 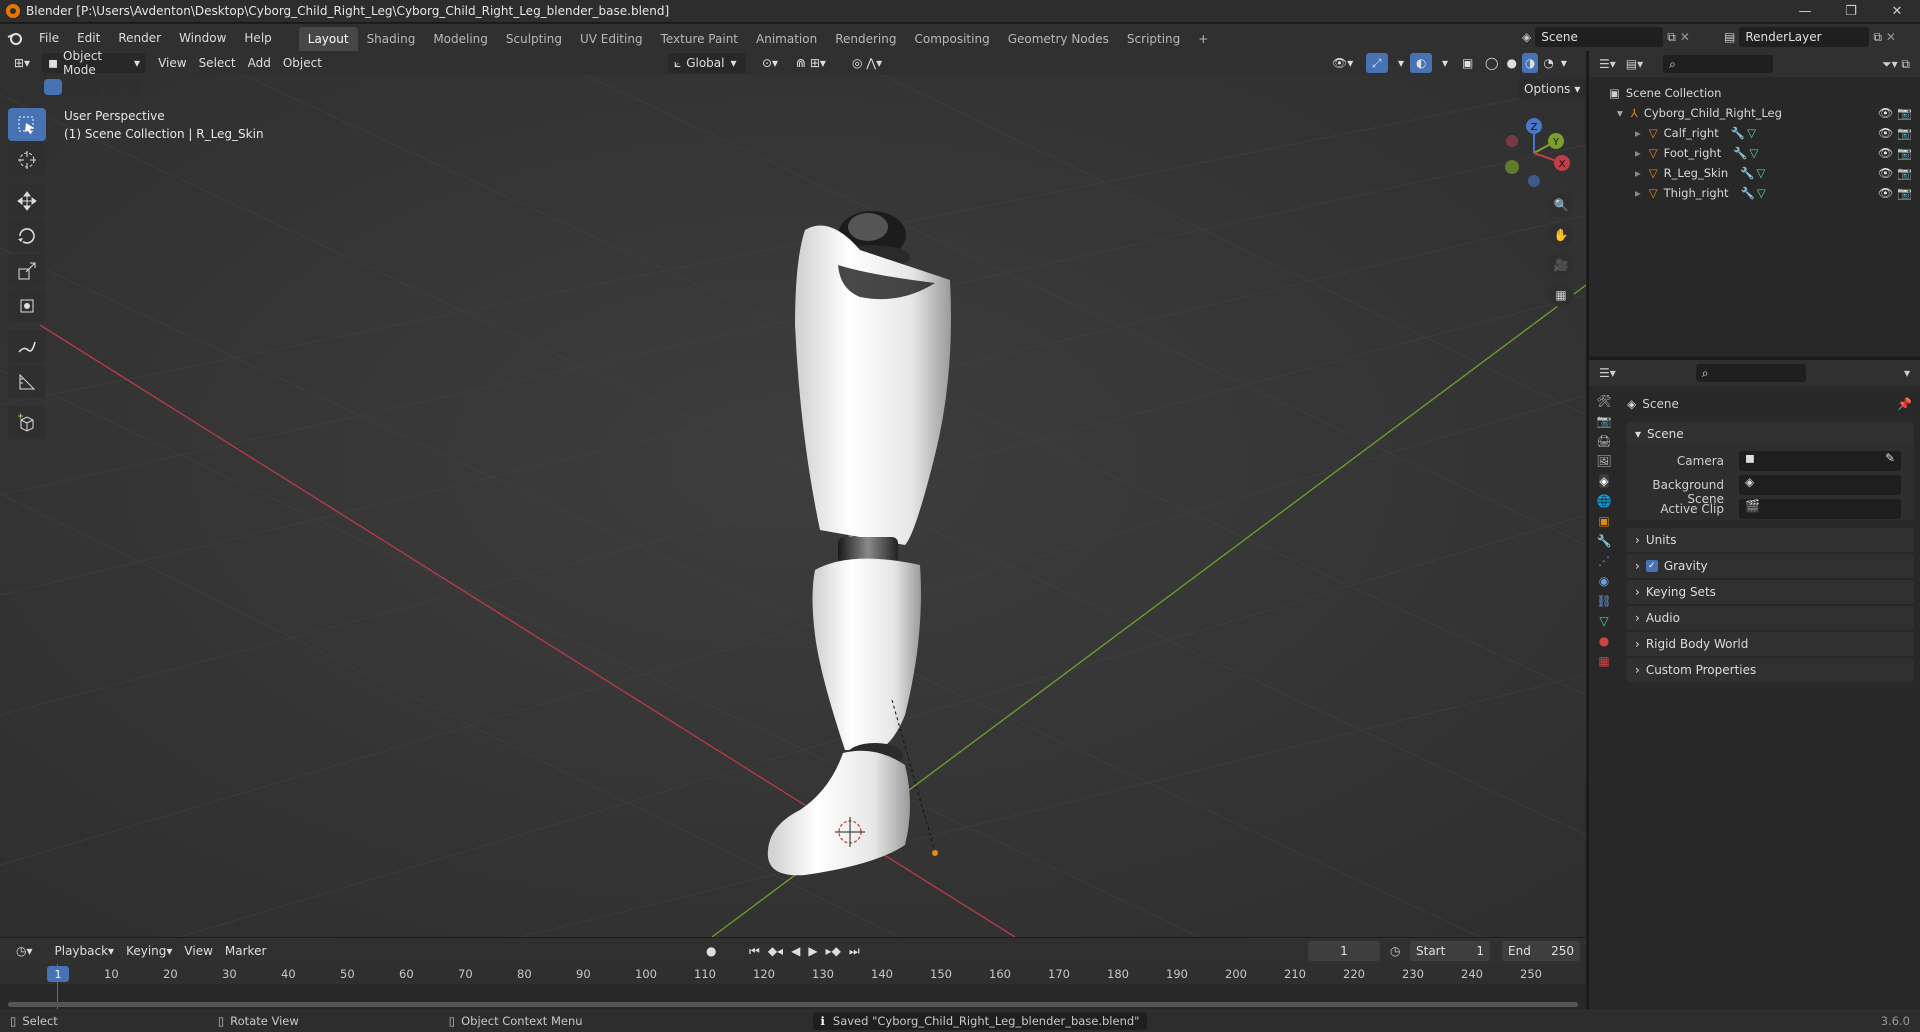 I want to click on start-frame-field: Start 1, so click(x=1450, y=951).